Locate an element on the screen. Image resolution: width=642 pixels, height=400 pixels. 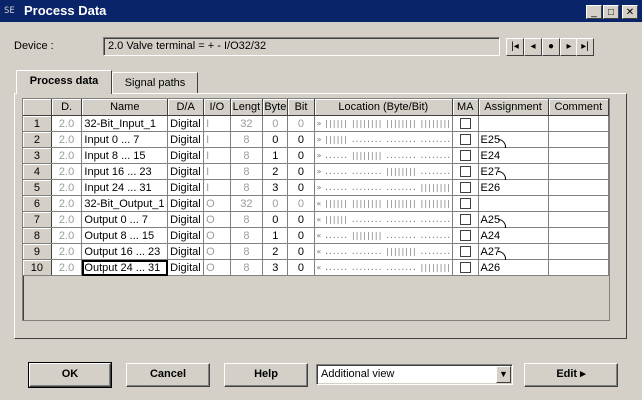
cell-name: 32-Bit_Output_1 is located at coordinates (125, 203).